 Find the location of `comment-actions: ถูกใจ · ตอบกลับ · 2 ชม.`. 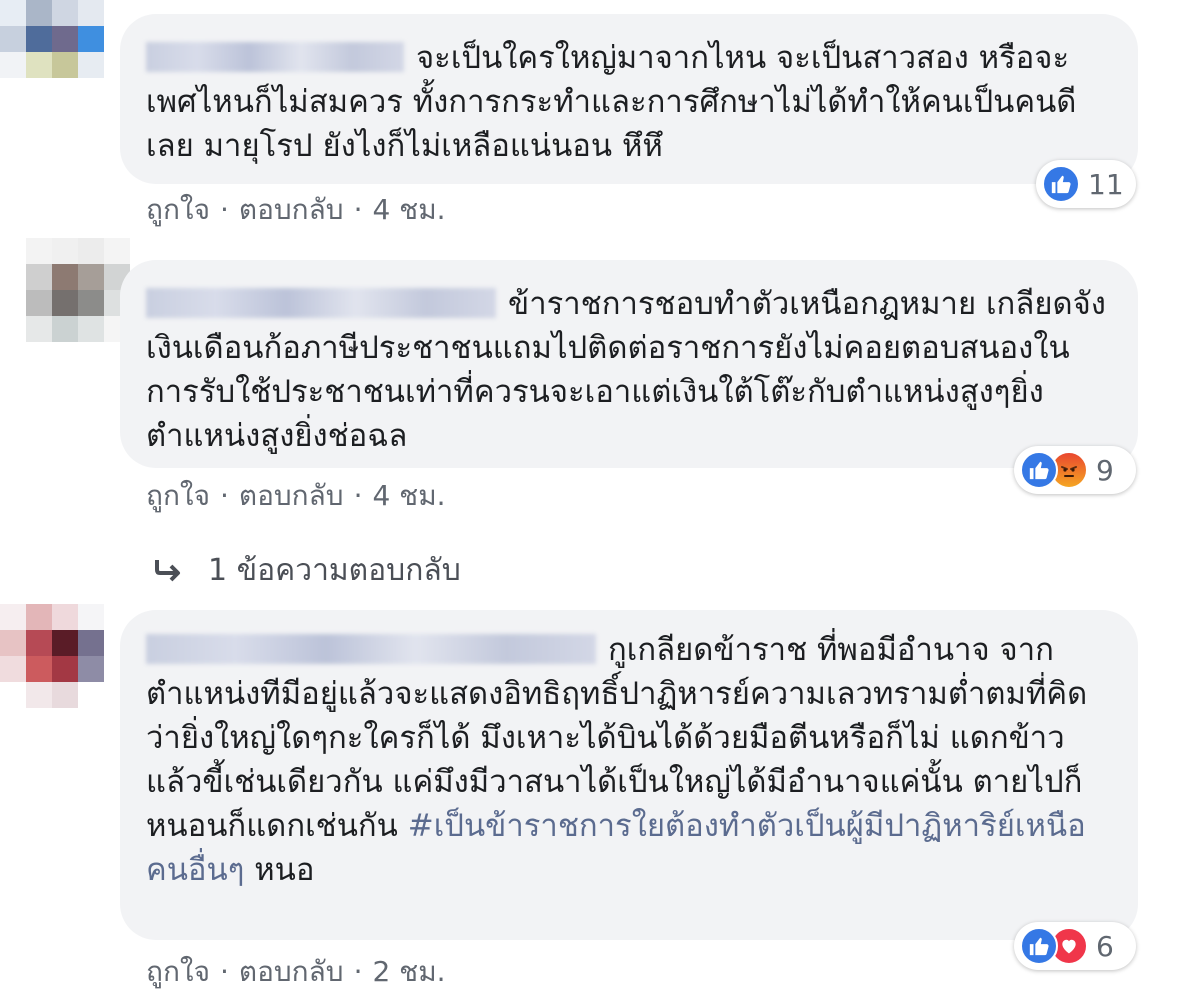

comment-actions: ถูกใจ · ตอบกลับ · 2 ชม. is located at coordinates (296, 971).